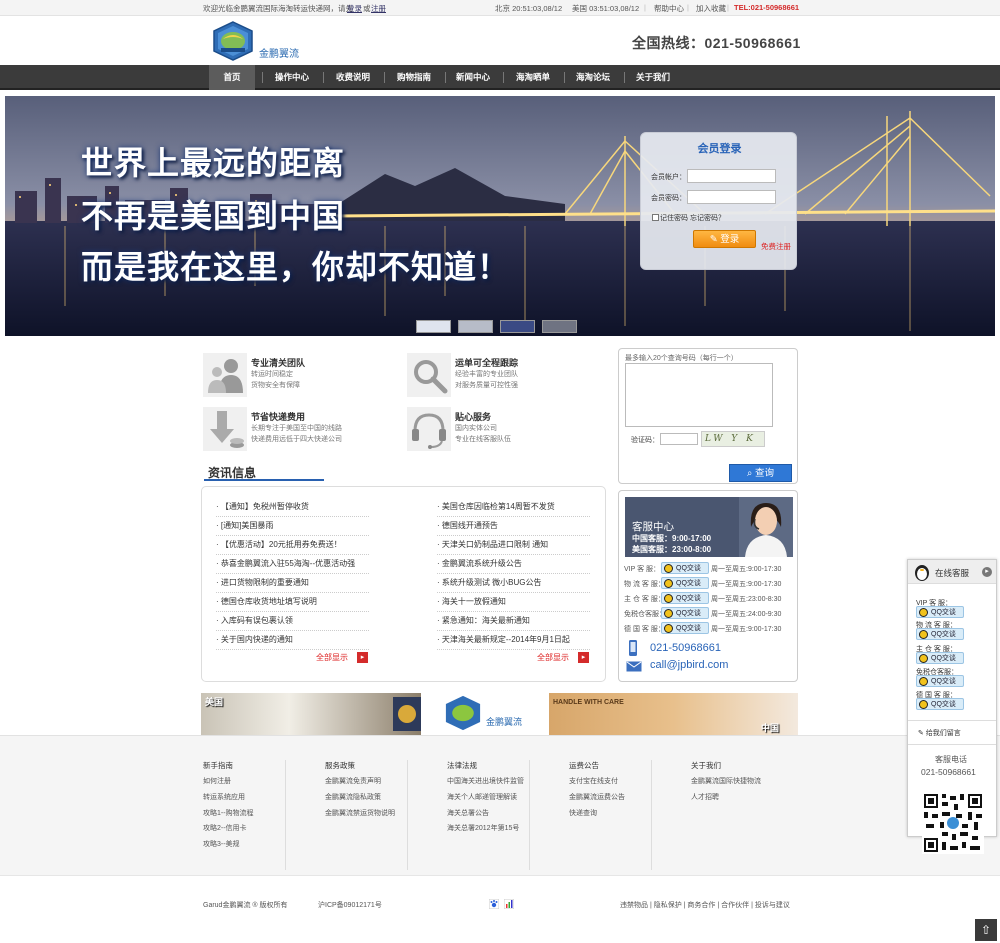 This screenshot has width=1000, height=943. I want to click on news-item: · 【通知】免税州暂停收货, so click(292, 507).